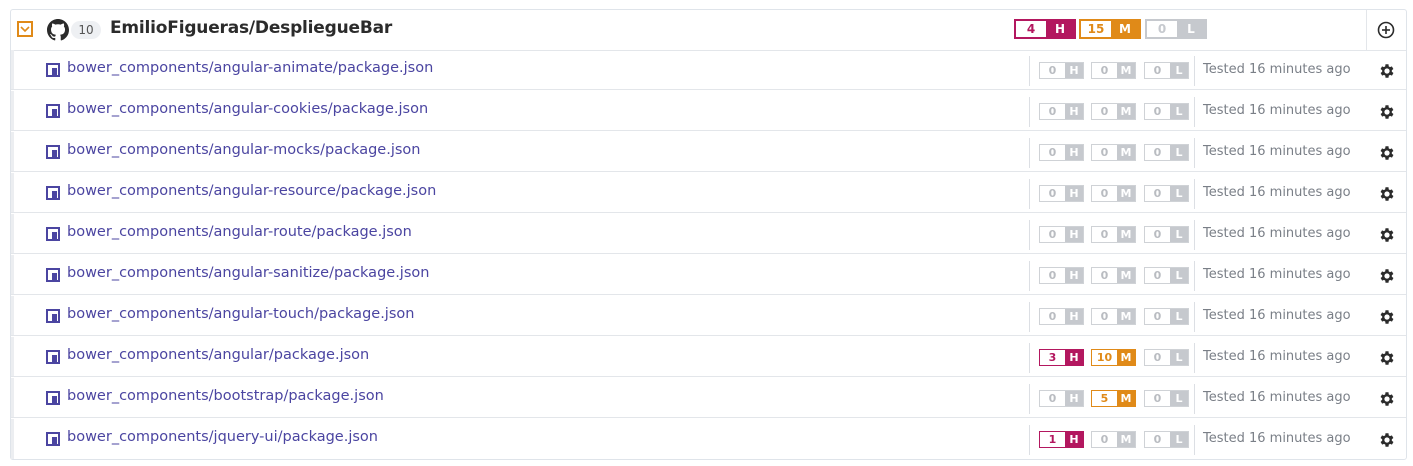  I want to click on file-link: bower_components/angular/package.json, so click(218, 355).